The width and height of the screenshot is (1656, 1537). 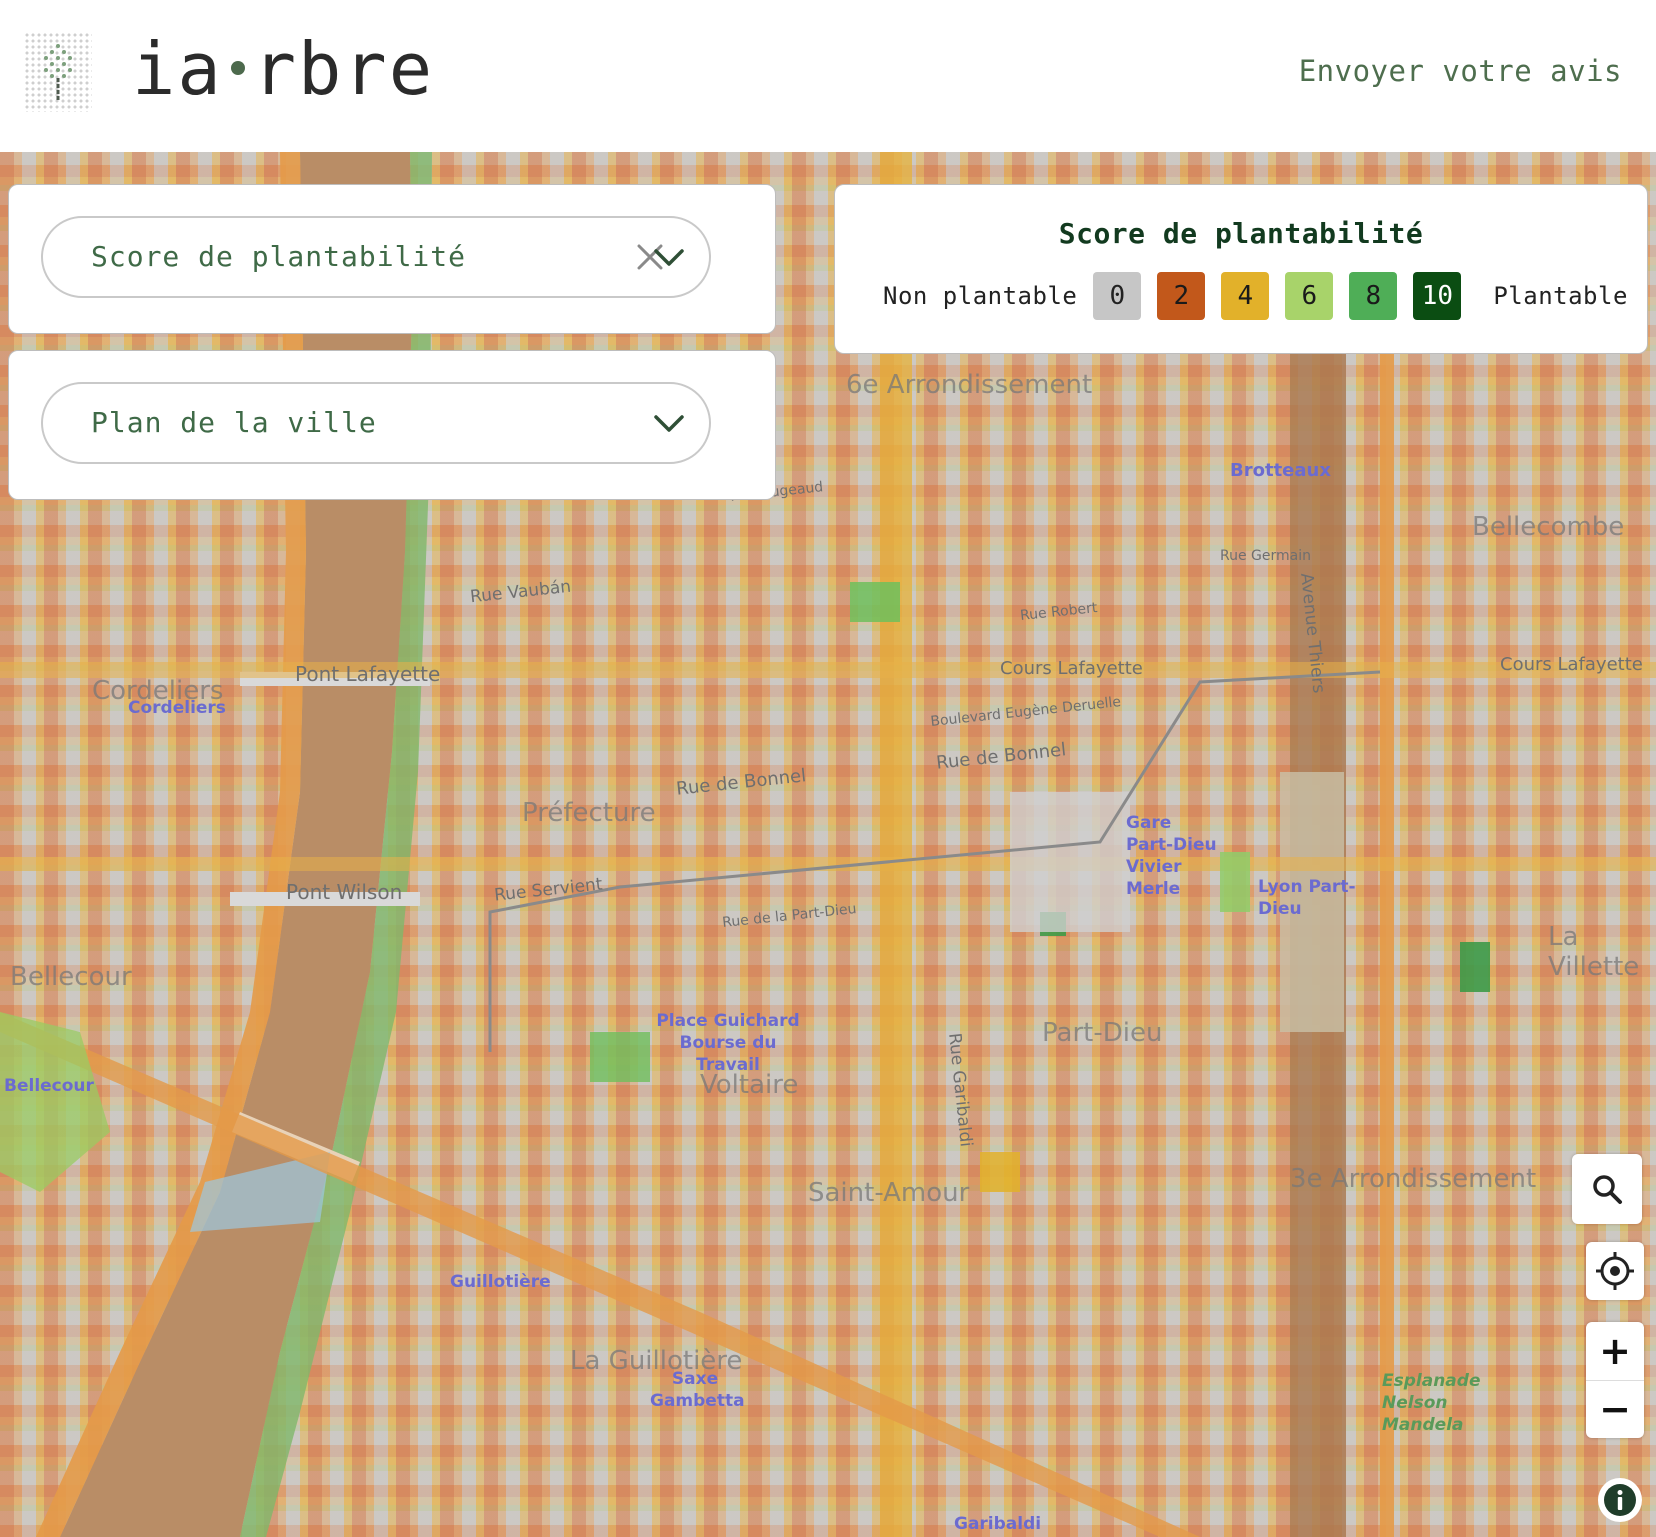 I want to click on legend-min-label: Non plantable, so click(x=980, y=296).